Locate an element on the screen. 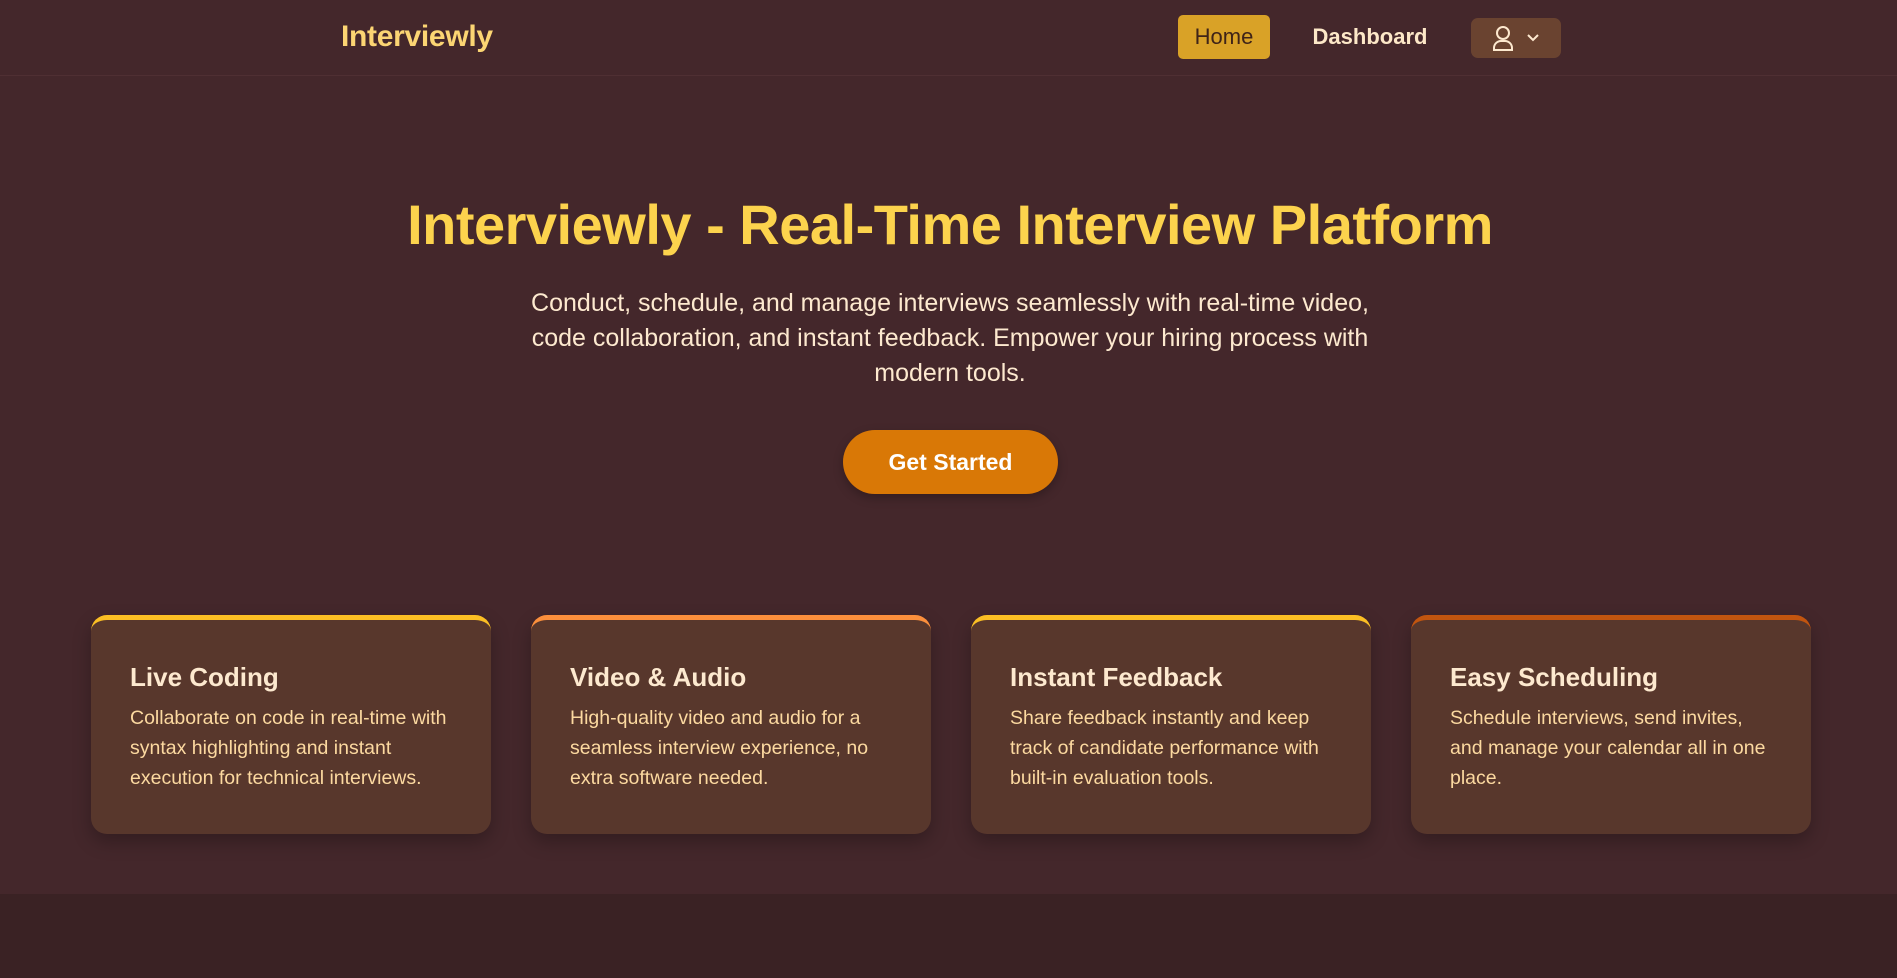 This screenshot has height=978, width=1897. user-menu-button is located at coordinates (1516, 38).